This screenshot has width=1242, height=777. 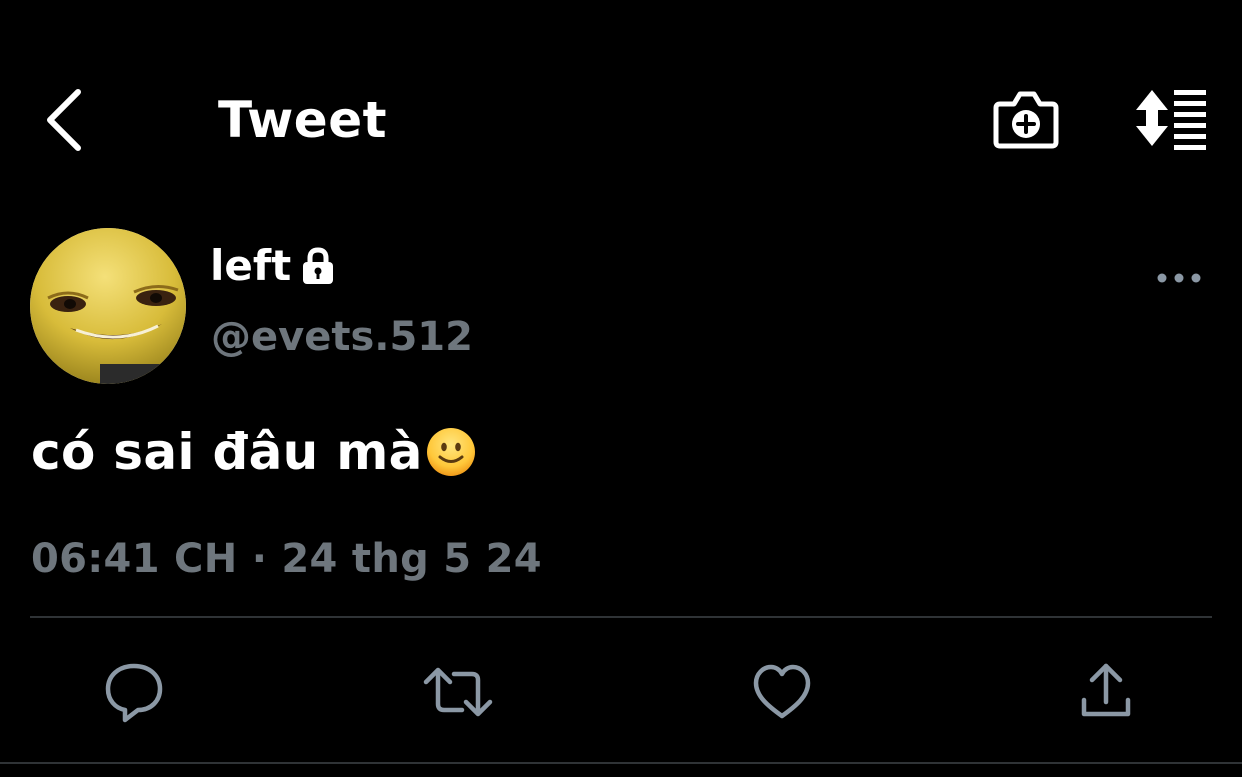 I want to click on like-button, so click(x=782, y=692).